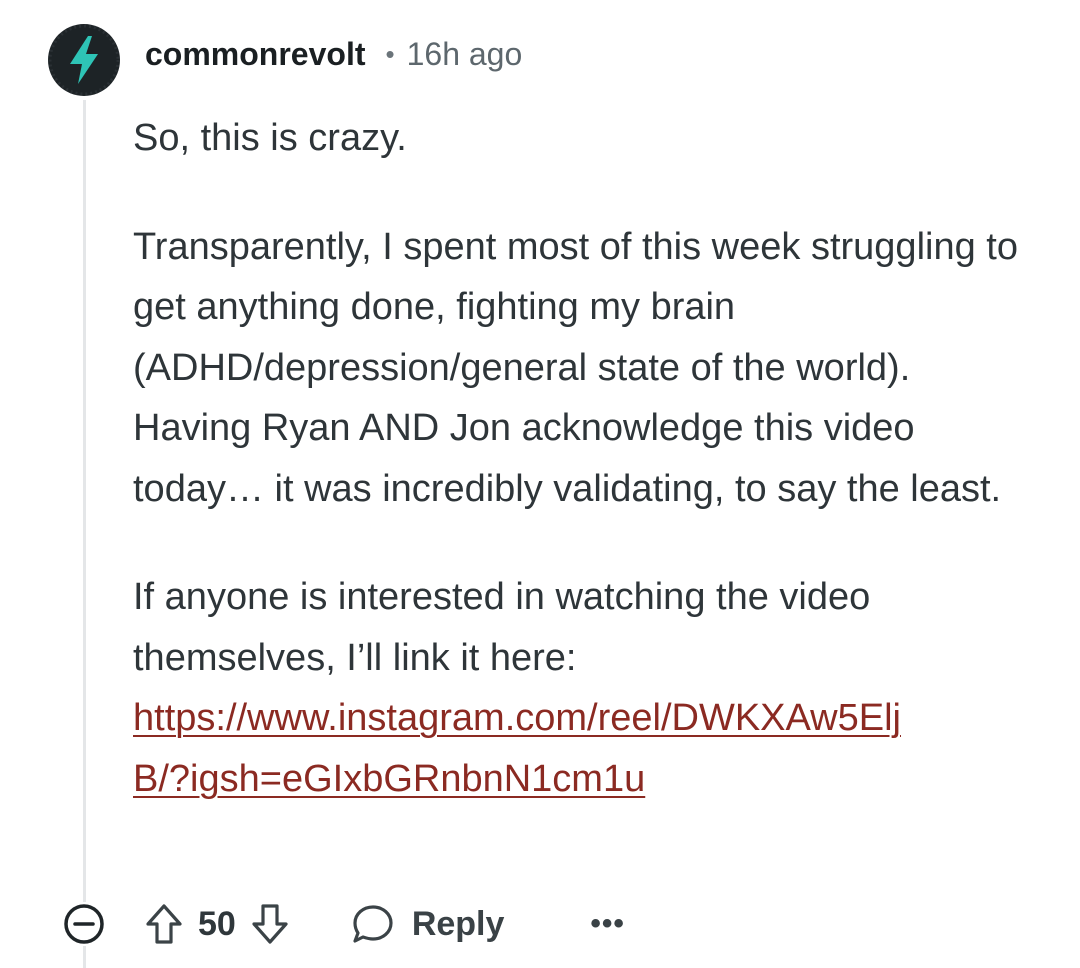  I want to click on comment-paragraph: So, this is crazy., so click(270, 138).